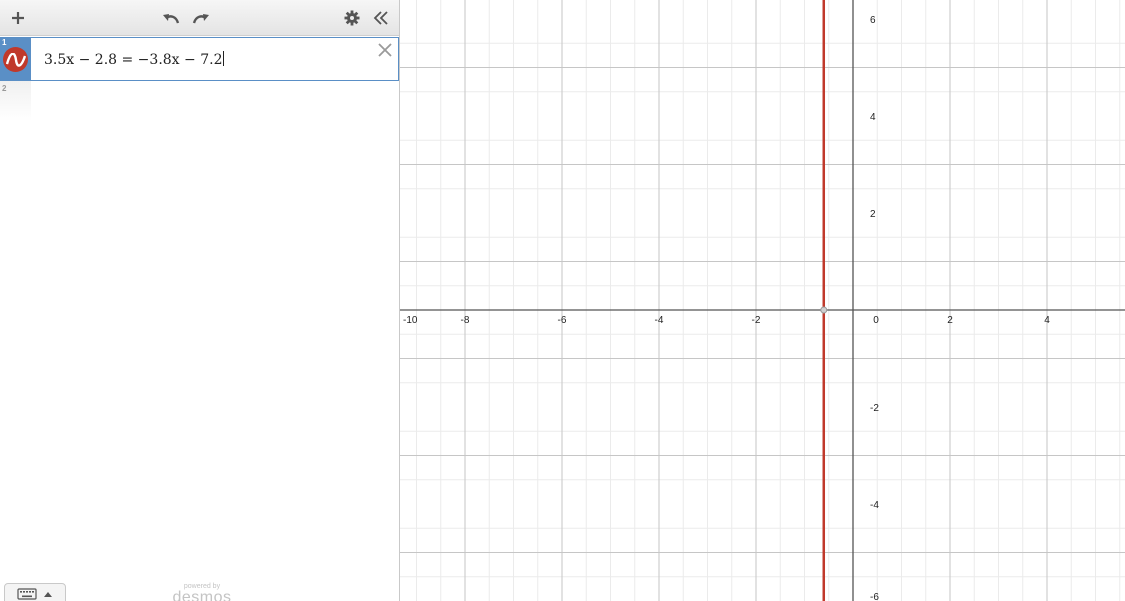  I want to click on x-tick-label: 2, so click(950, 320).